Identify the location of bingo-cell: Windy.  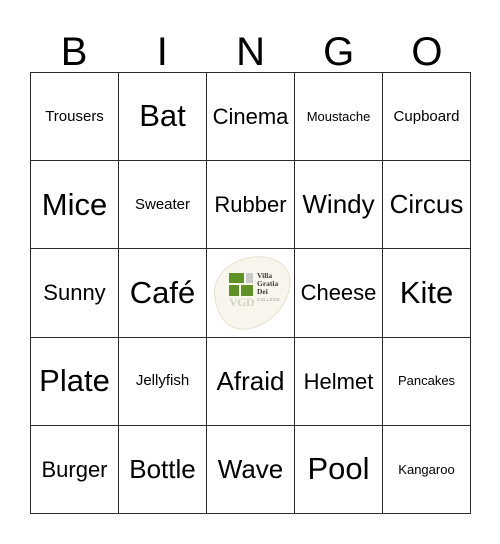
(339, 205).